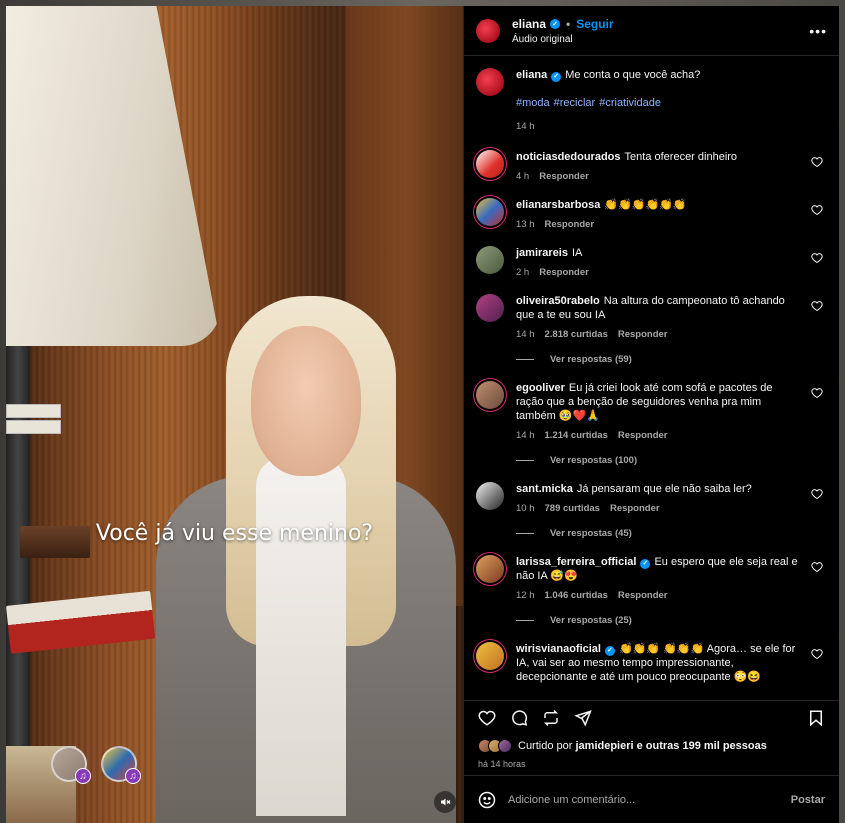  I want to click on mute-button, so click(445, 802).